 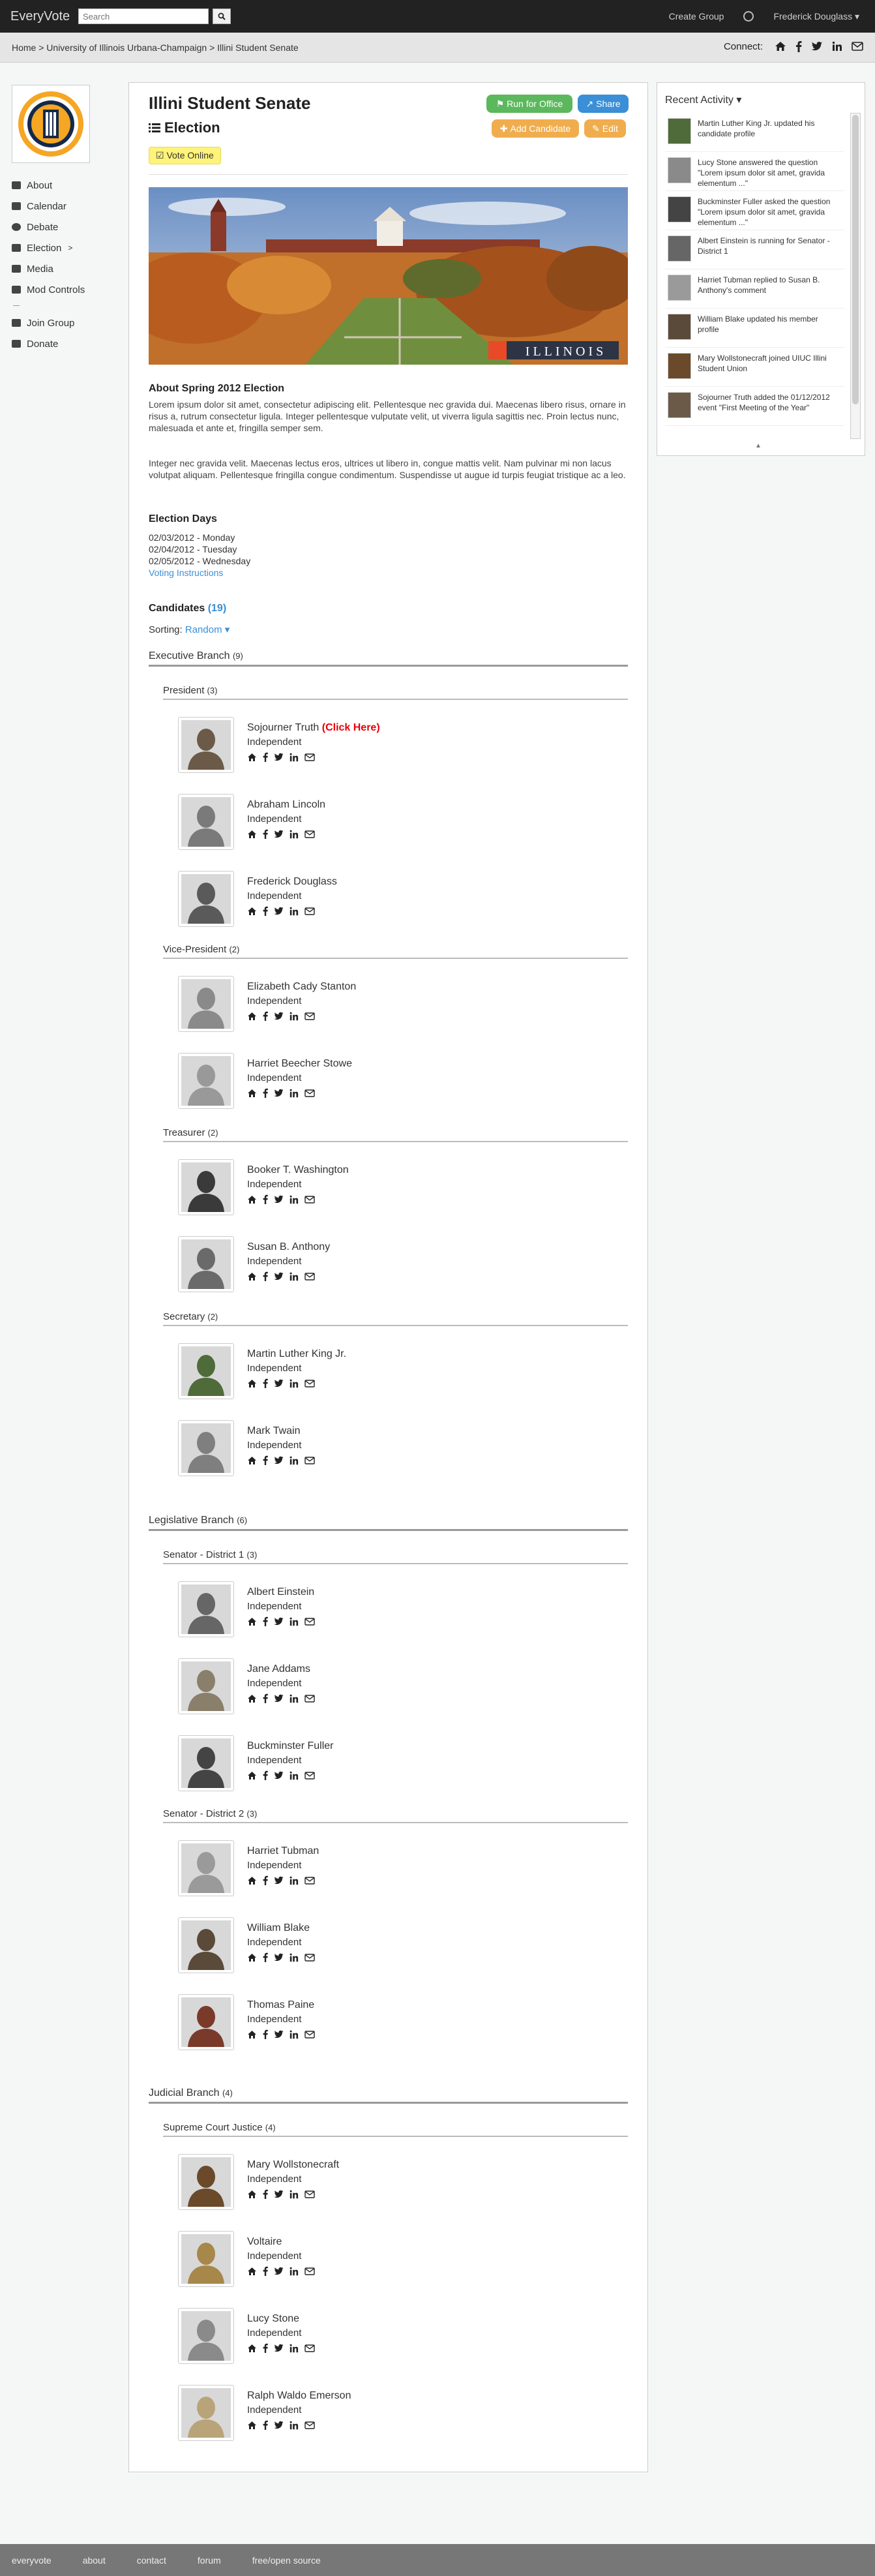 I want to click on candidate-card: Thomas Paine Independent, so click(x=373, y=2024).